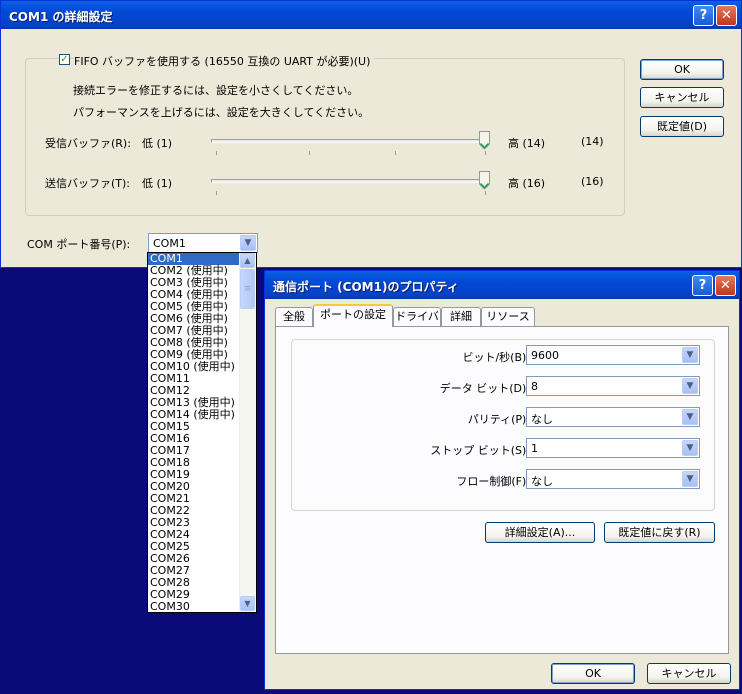 The width and height of the screenshot is (742, 694). Describe the element at coordinates (350, 181) in the screenshot. I see `transmit-slider-track` at that location.